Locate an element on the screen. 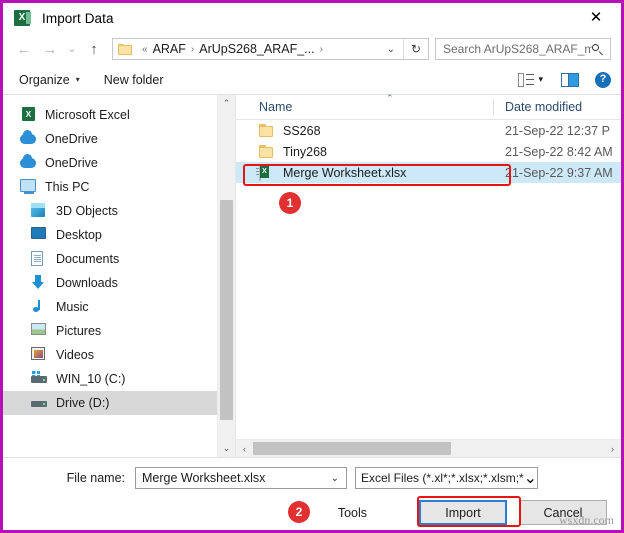  new-folder-label: New folder is located at coordinates (133, 79).